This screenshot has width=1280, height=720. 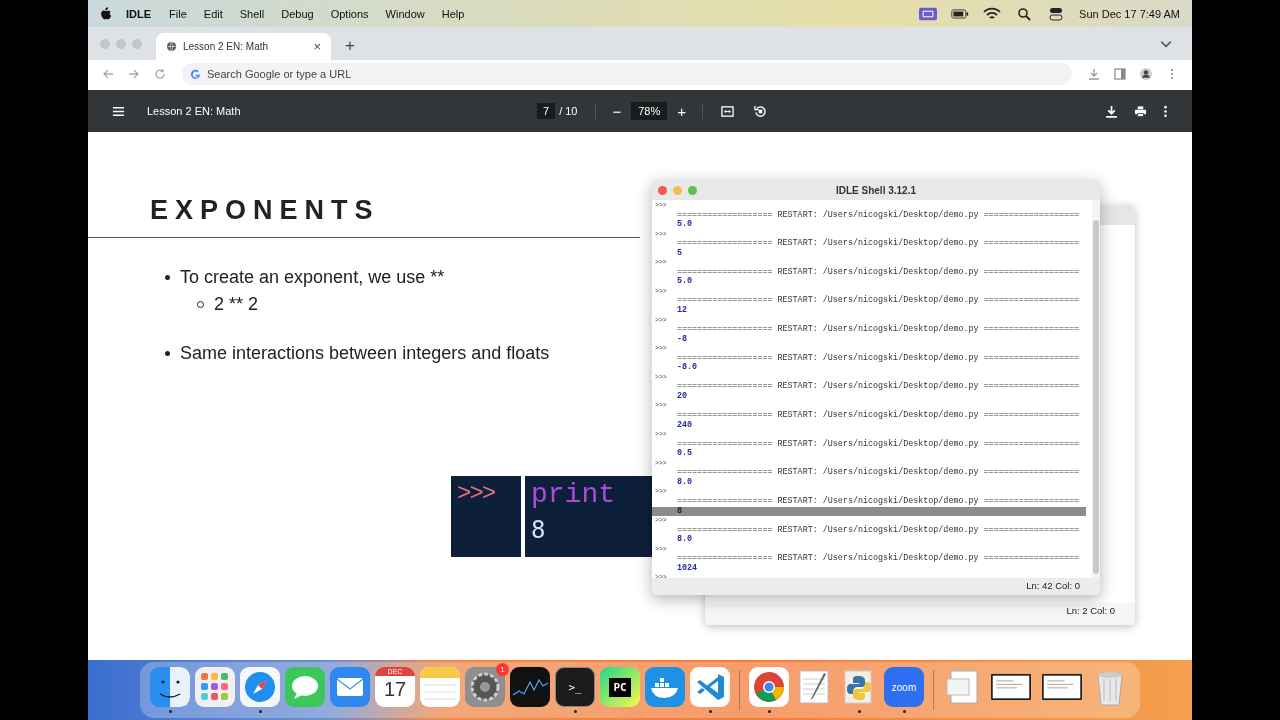 I want to click on notepad-icon, so click(x=440, y=687).